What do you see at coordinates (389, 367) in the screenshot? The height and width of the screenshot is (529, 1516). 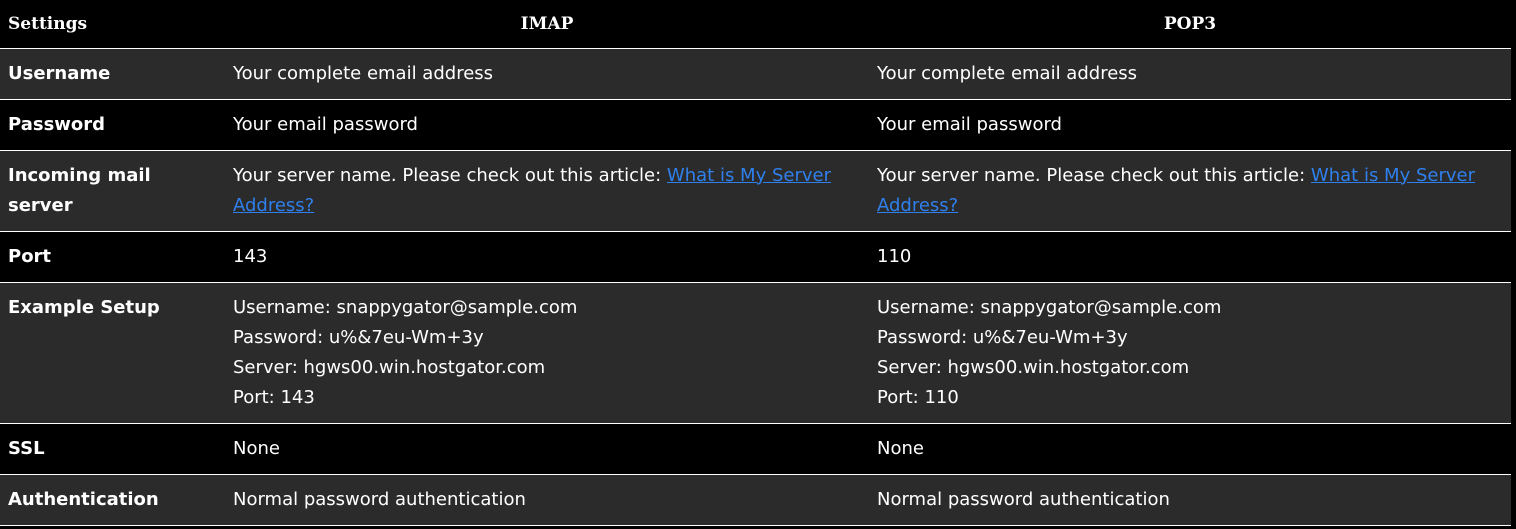 I see `imap-example-server: Server: hgws00.win.hostgator.com` at bounding box center [389, 367].